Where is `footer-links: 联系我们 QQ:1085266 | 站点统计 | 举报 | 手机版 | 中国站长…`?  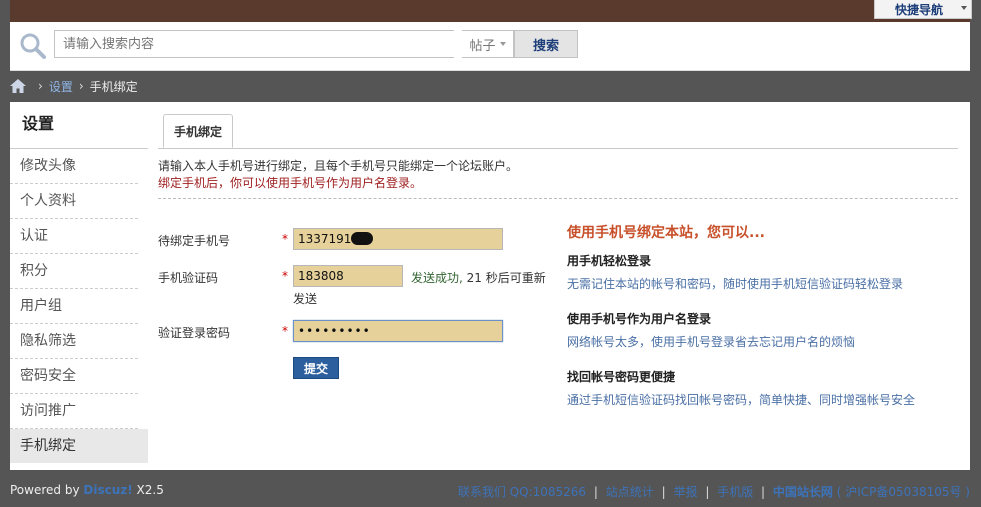 footer-links: 联系我们 QQ:1085266 | 站点统计 | 举报 | 手机版 | 中国站长… is located at coordinates (714, 491).